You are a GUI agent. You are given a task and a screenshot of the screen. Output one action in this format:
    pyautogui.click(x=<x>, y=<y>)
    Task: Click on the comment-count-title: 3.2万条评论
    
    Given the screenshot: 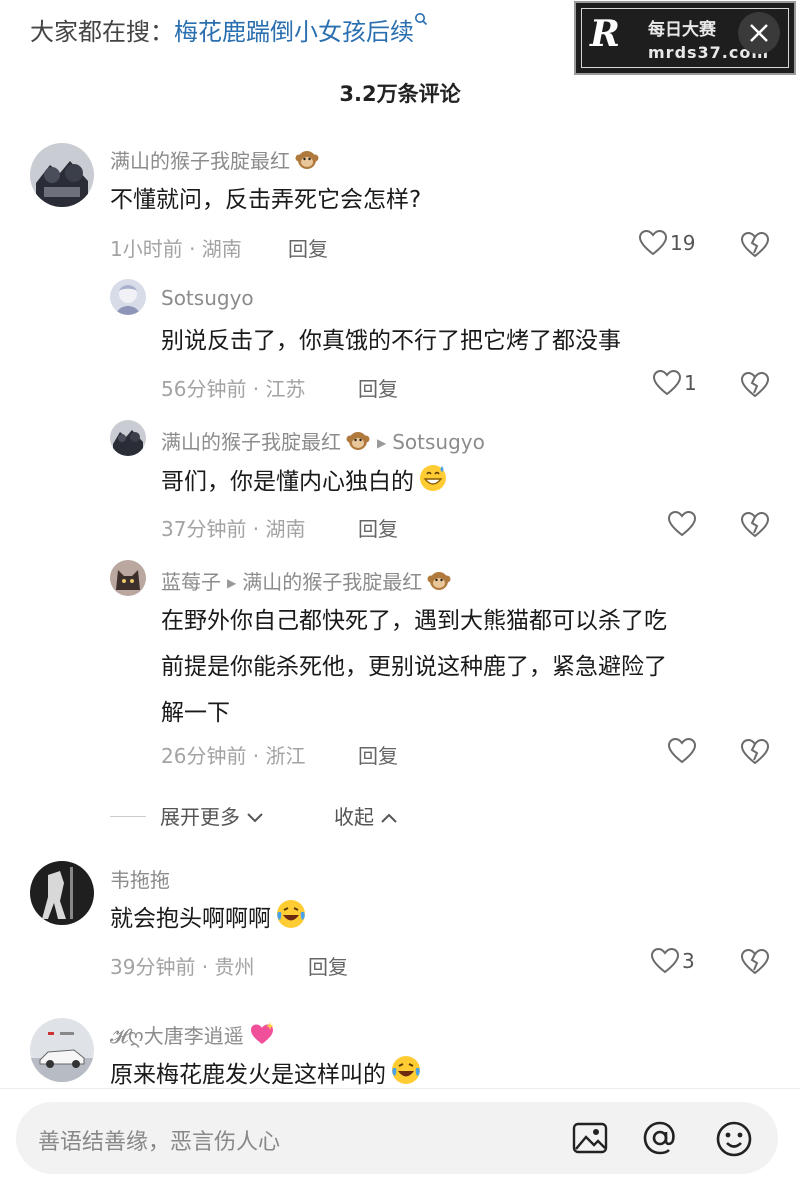 What is the action you would take?
    pyautogui.click(x=400, y=94)
    